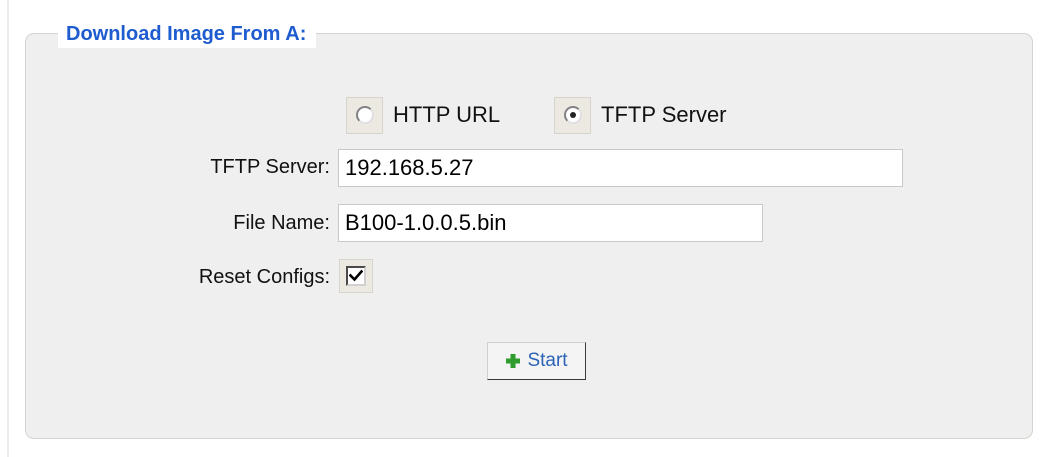  I want to click on plus-icon, so click(513, 361).